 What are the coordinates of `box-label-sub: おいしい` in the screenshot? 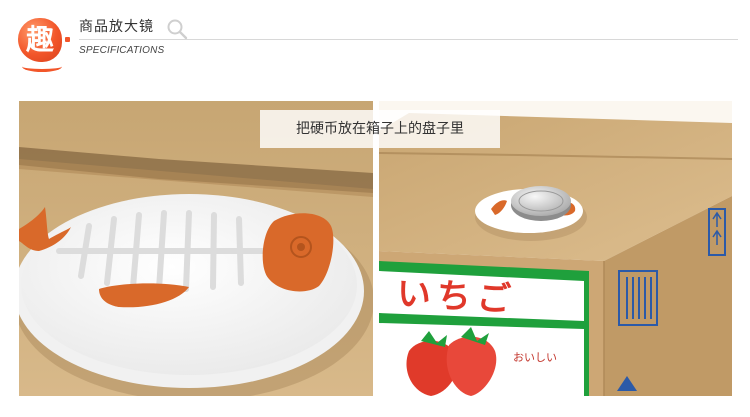 It's located at (535, 357).